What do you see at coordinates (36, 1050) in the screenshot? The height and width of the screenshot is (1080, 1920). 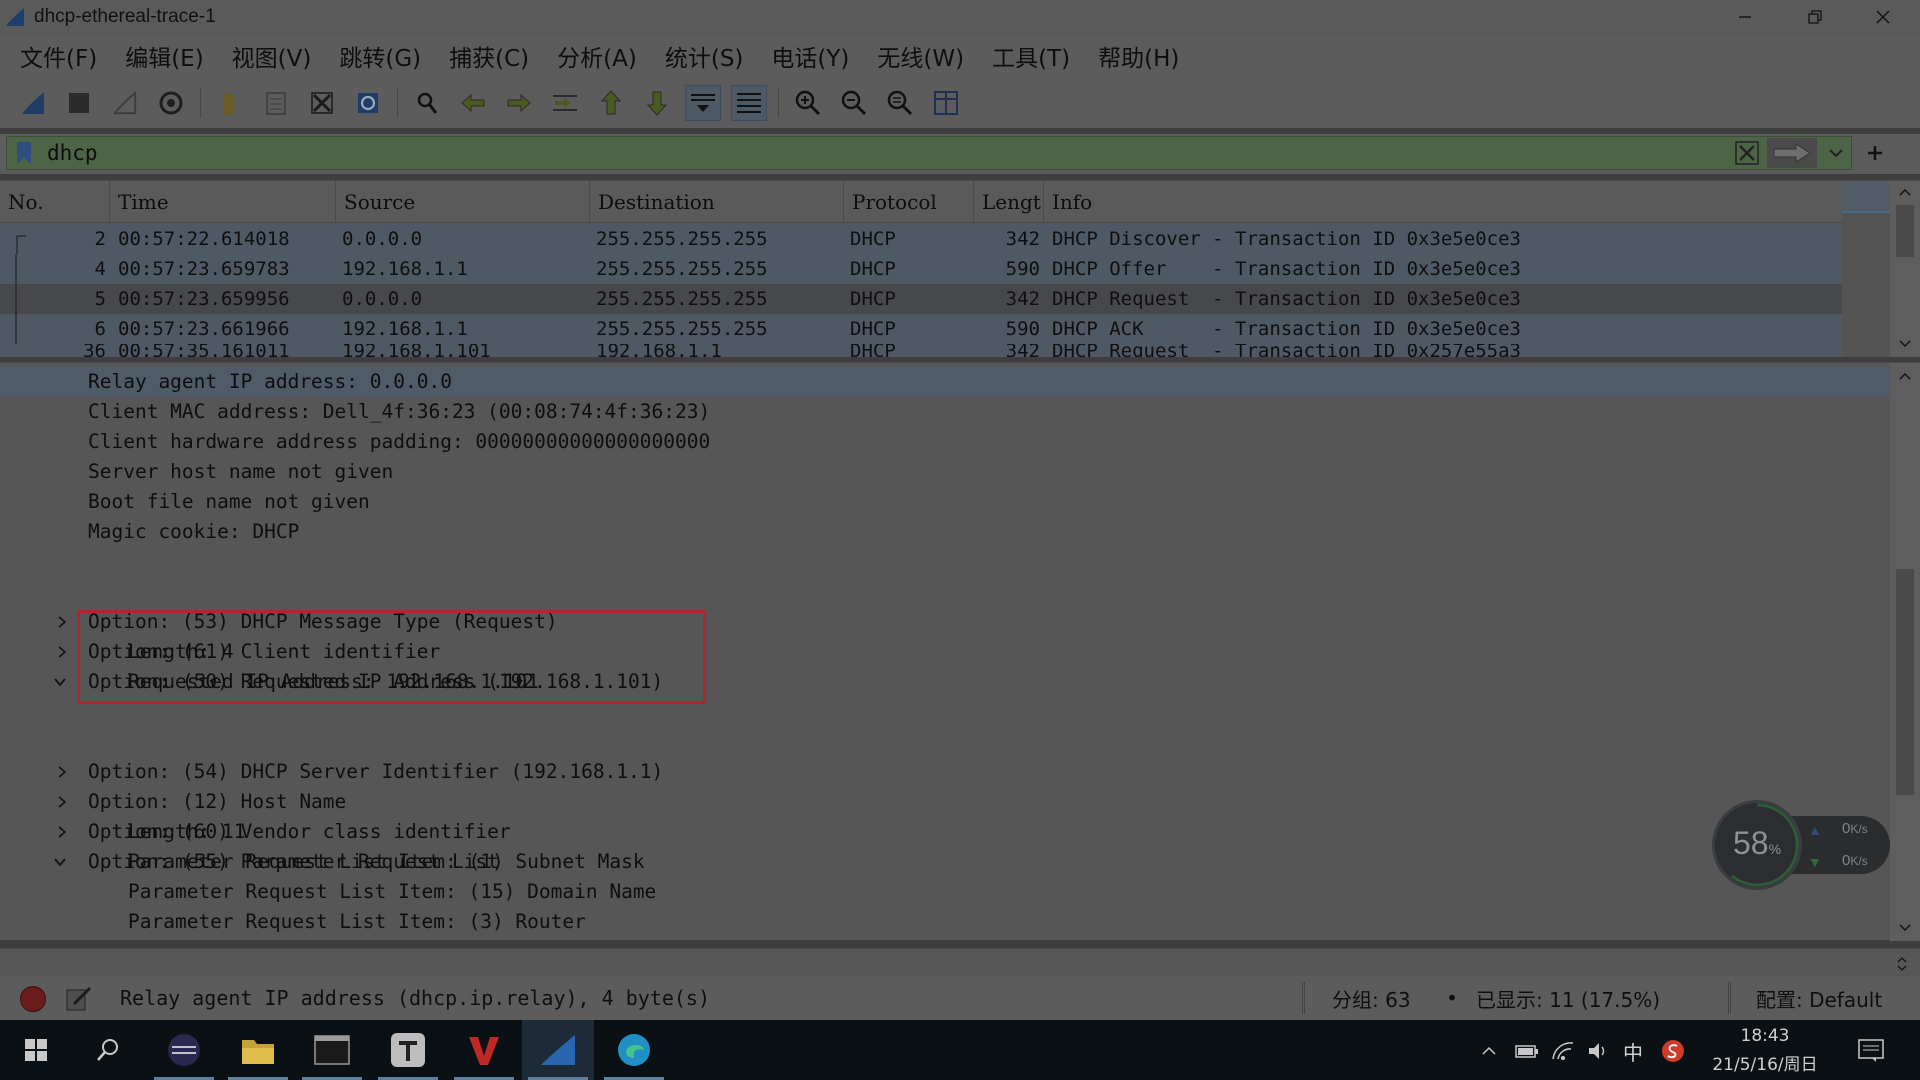 I see `start-button` at bounding box center [36, 1050].